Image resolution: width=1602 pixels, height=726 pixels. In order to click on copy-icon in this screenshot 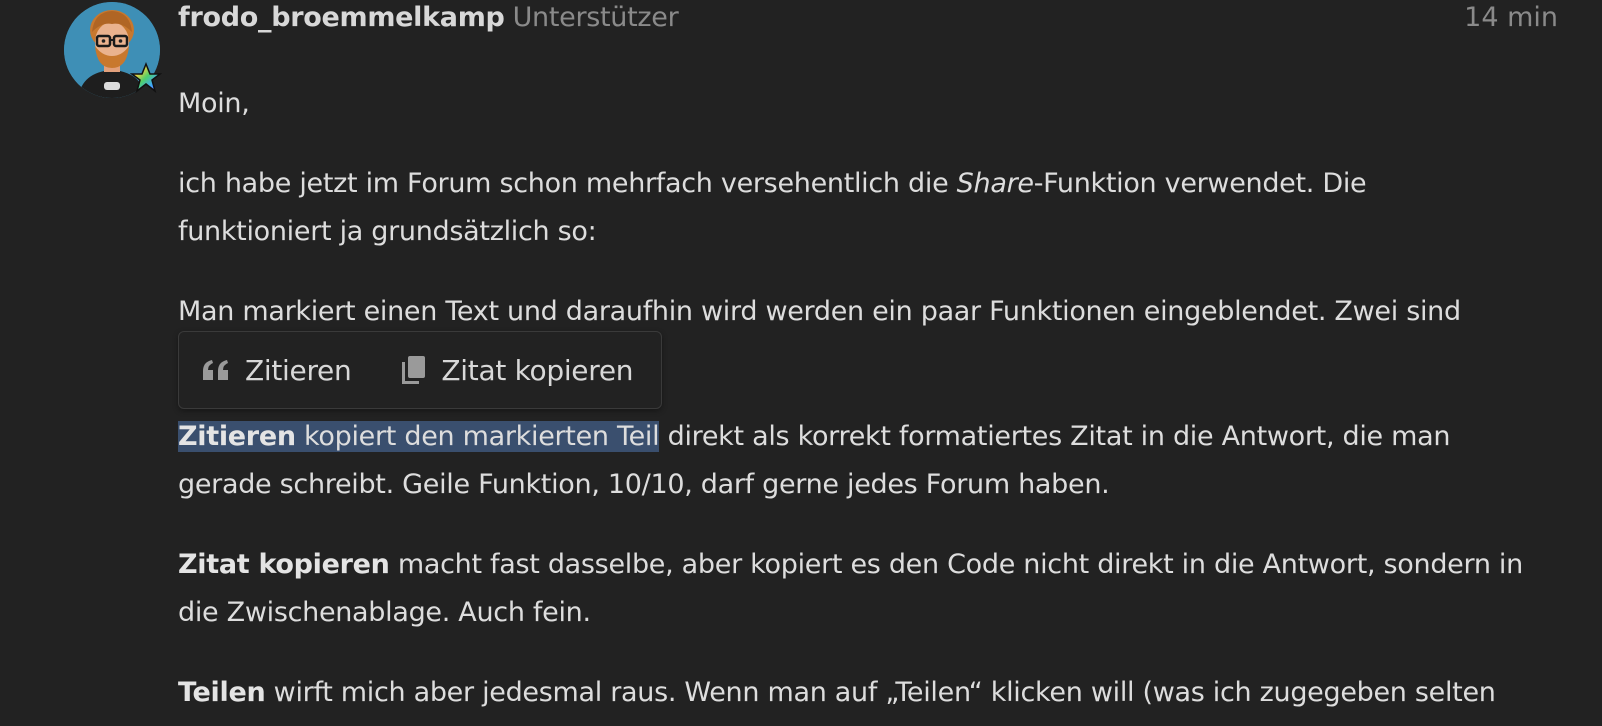, I will do `click(413, 370)`.